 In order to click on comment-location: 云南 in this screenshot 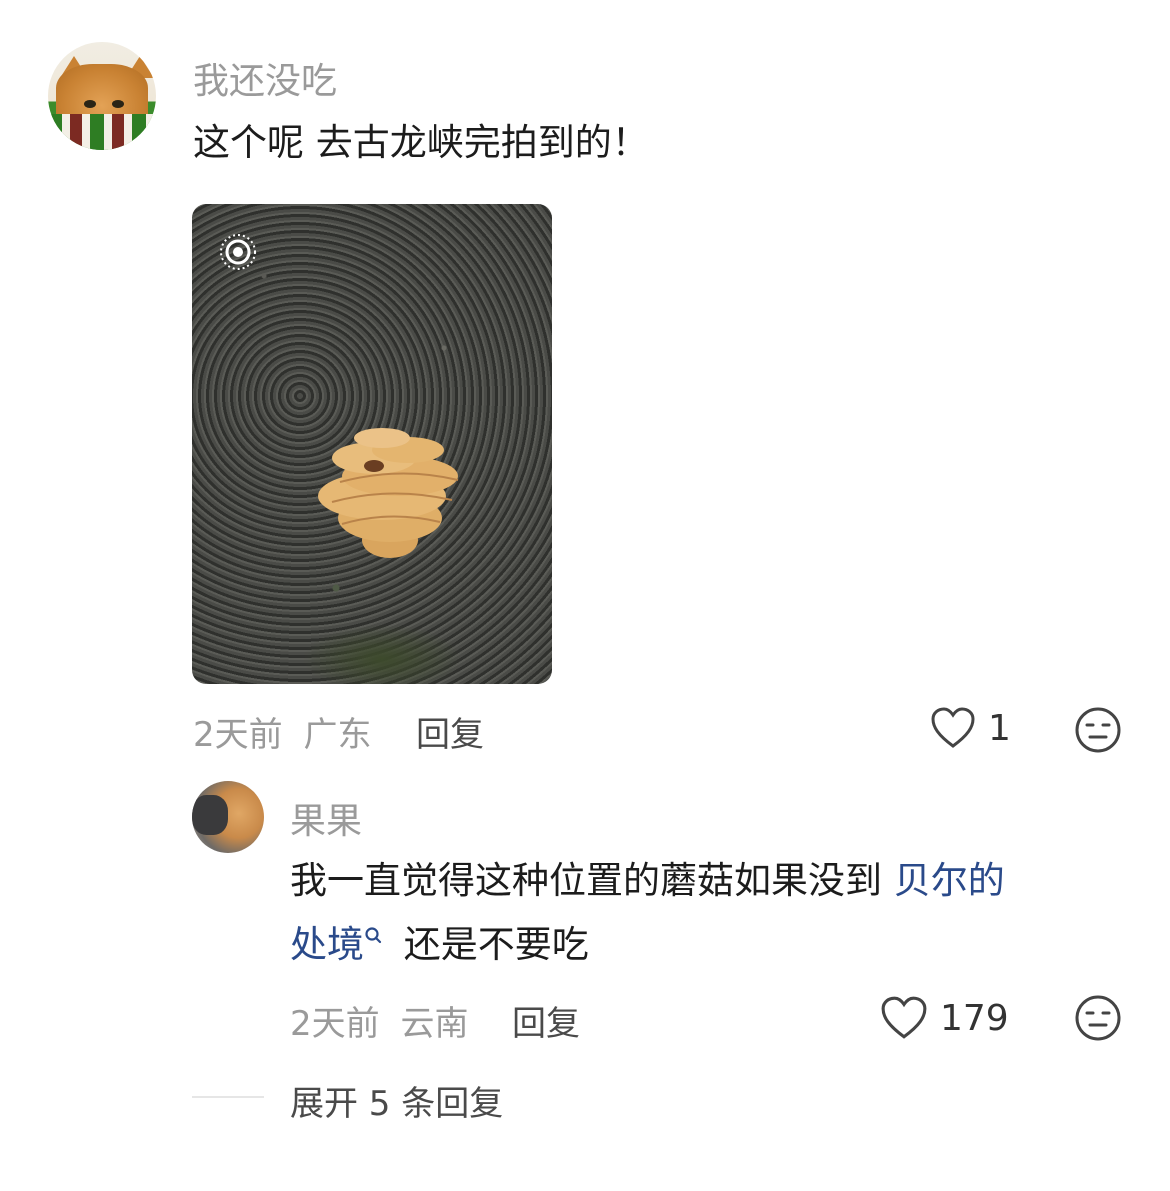, I will do `click(434, 1024)`.